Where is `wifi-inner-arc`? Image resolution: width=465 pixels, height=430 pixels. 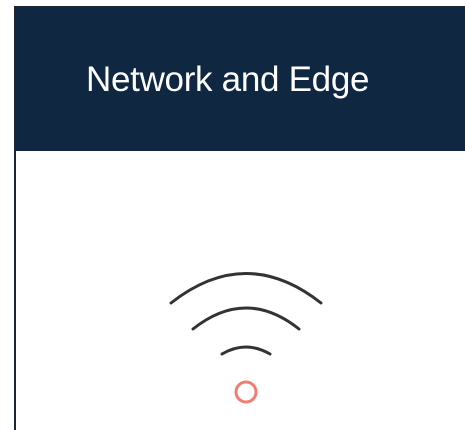 wifi-inner-arc is located at coordinates (246, 350).